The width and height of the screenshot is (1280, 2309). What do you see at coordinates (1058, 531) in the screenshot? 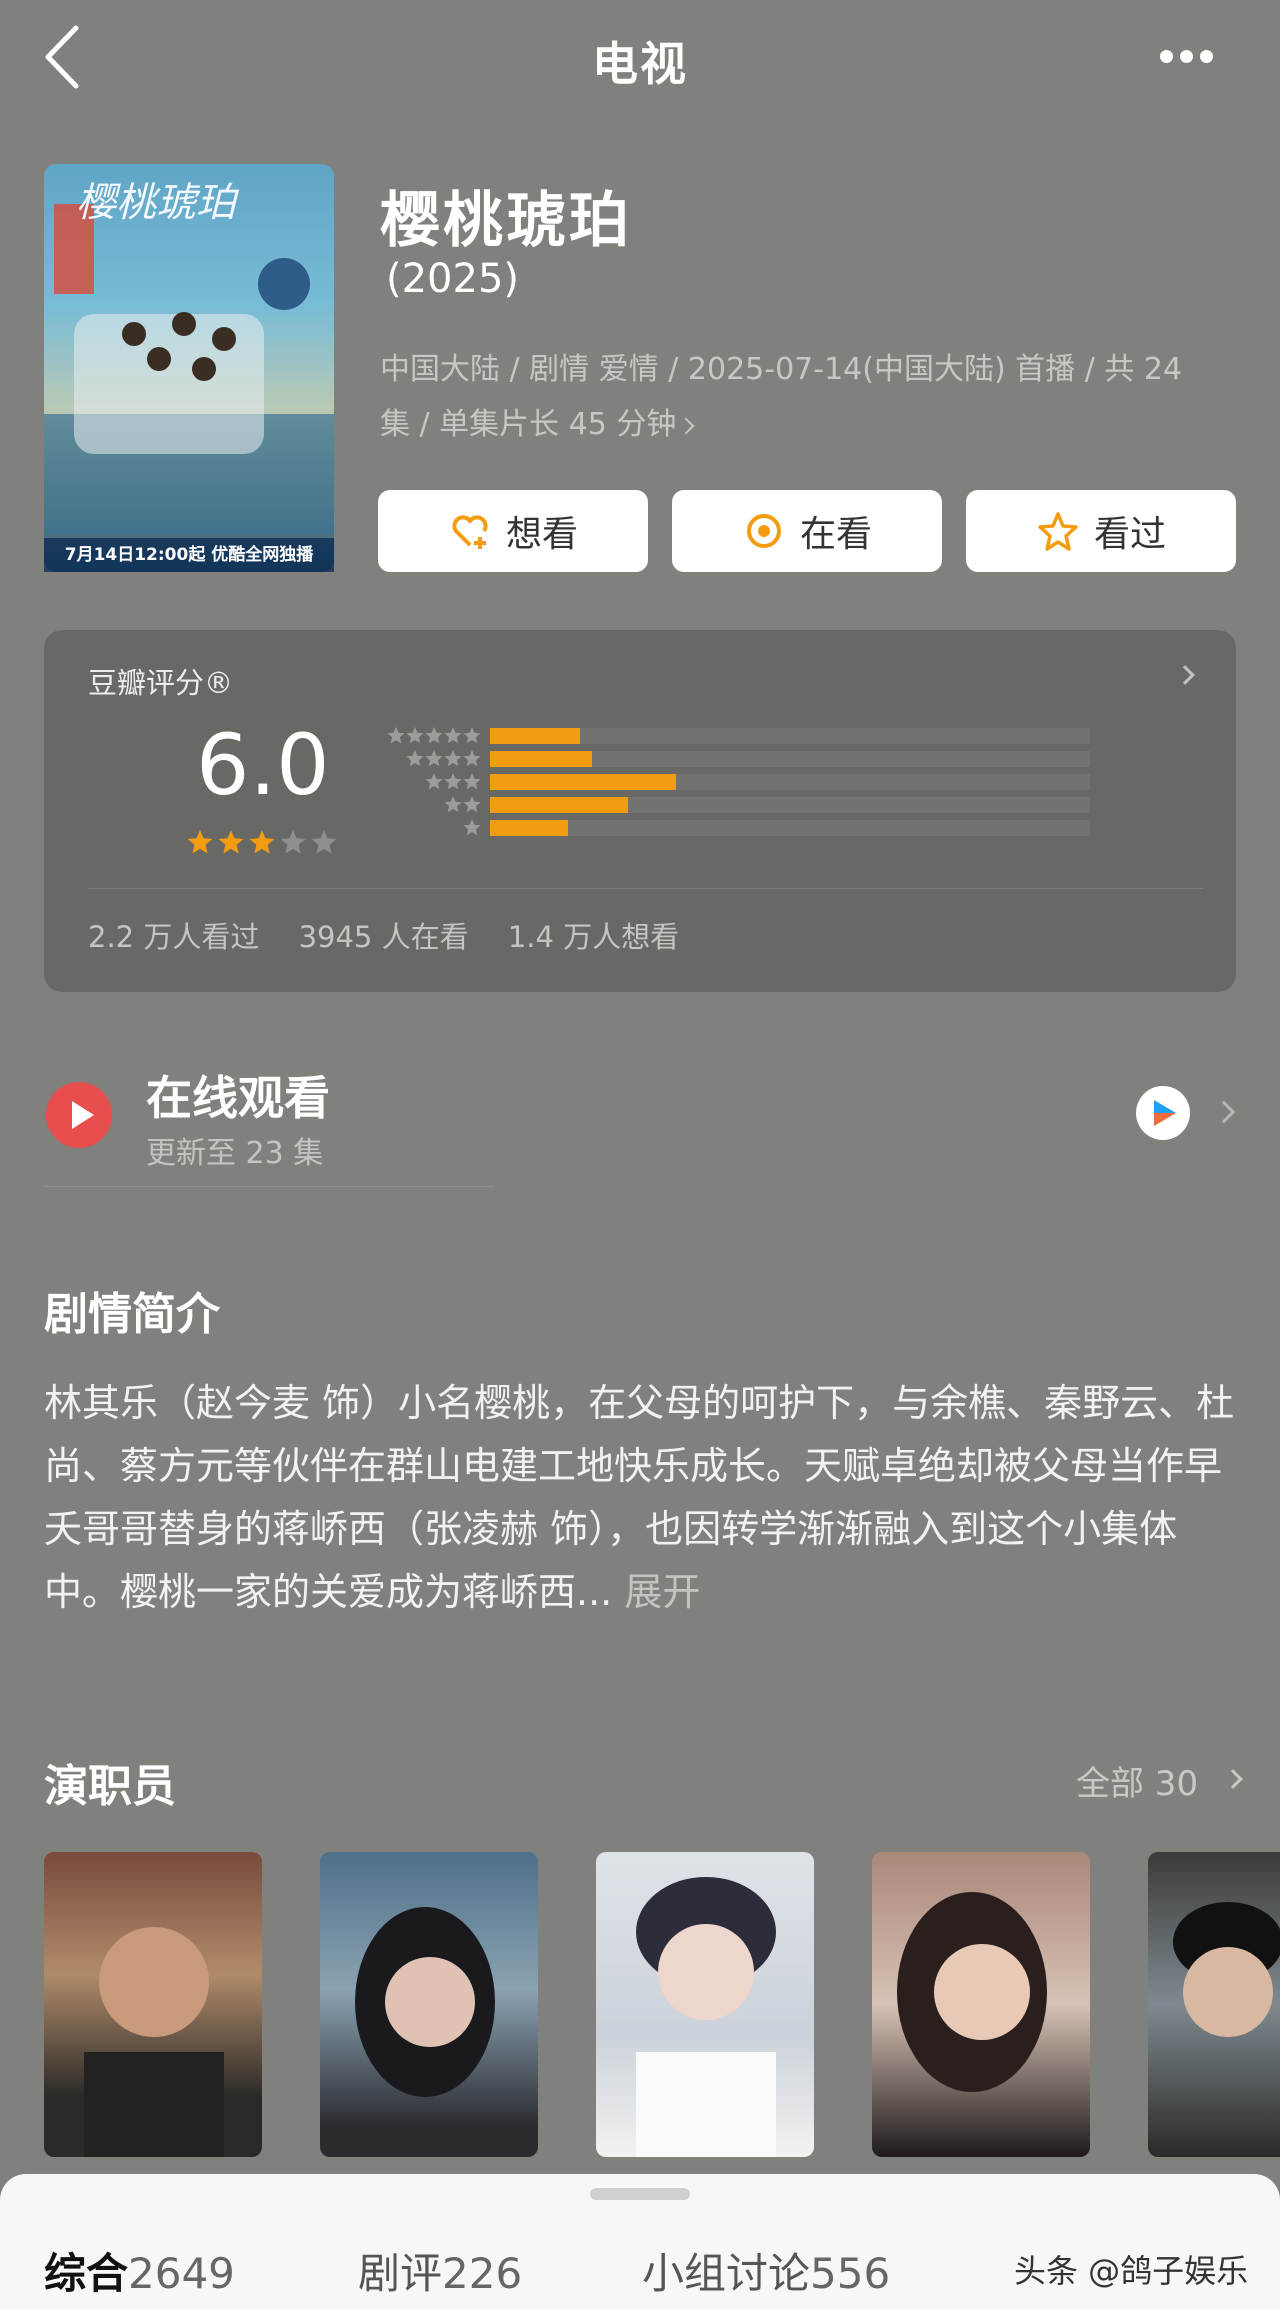
I see `star-icon` at bounding box center [1058, 531].